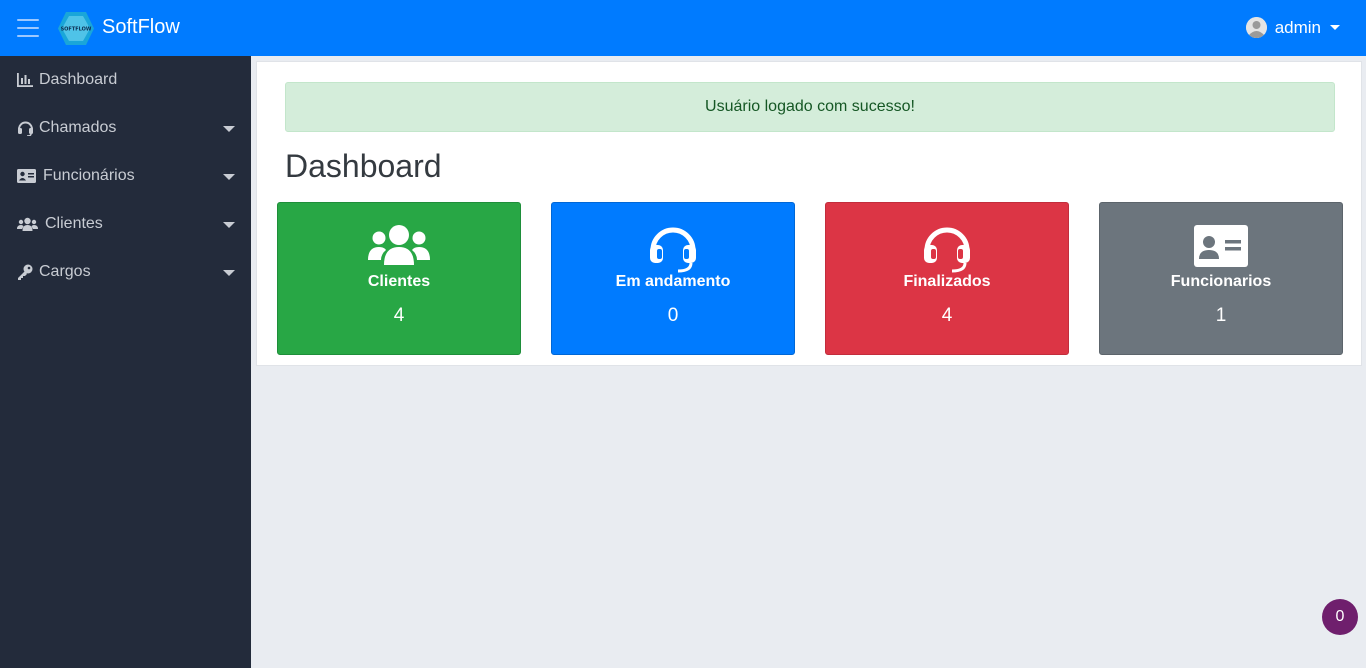 The height and width of the screenshot is (668, 1366). I want to click on sidebar-item-cargos: Cargos, so click(125, 272).